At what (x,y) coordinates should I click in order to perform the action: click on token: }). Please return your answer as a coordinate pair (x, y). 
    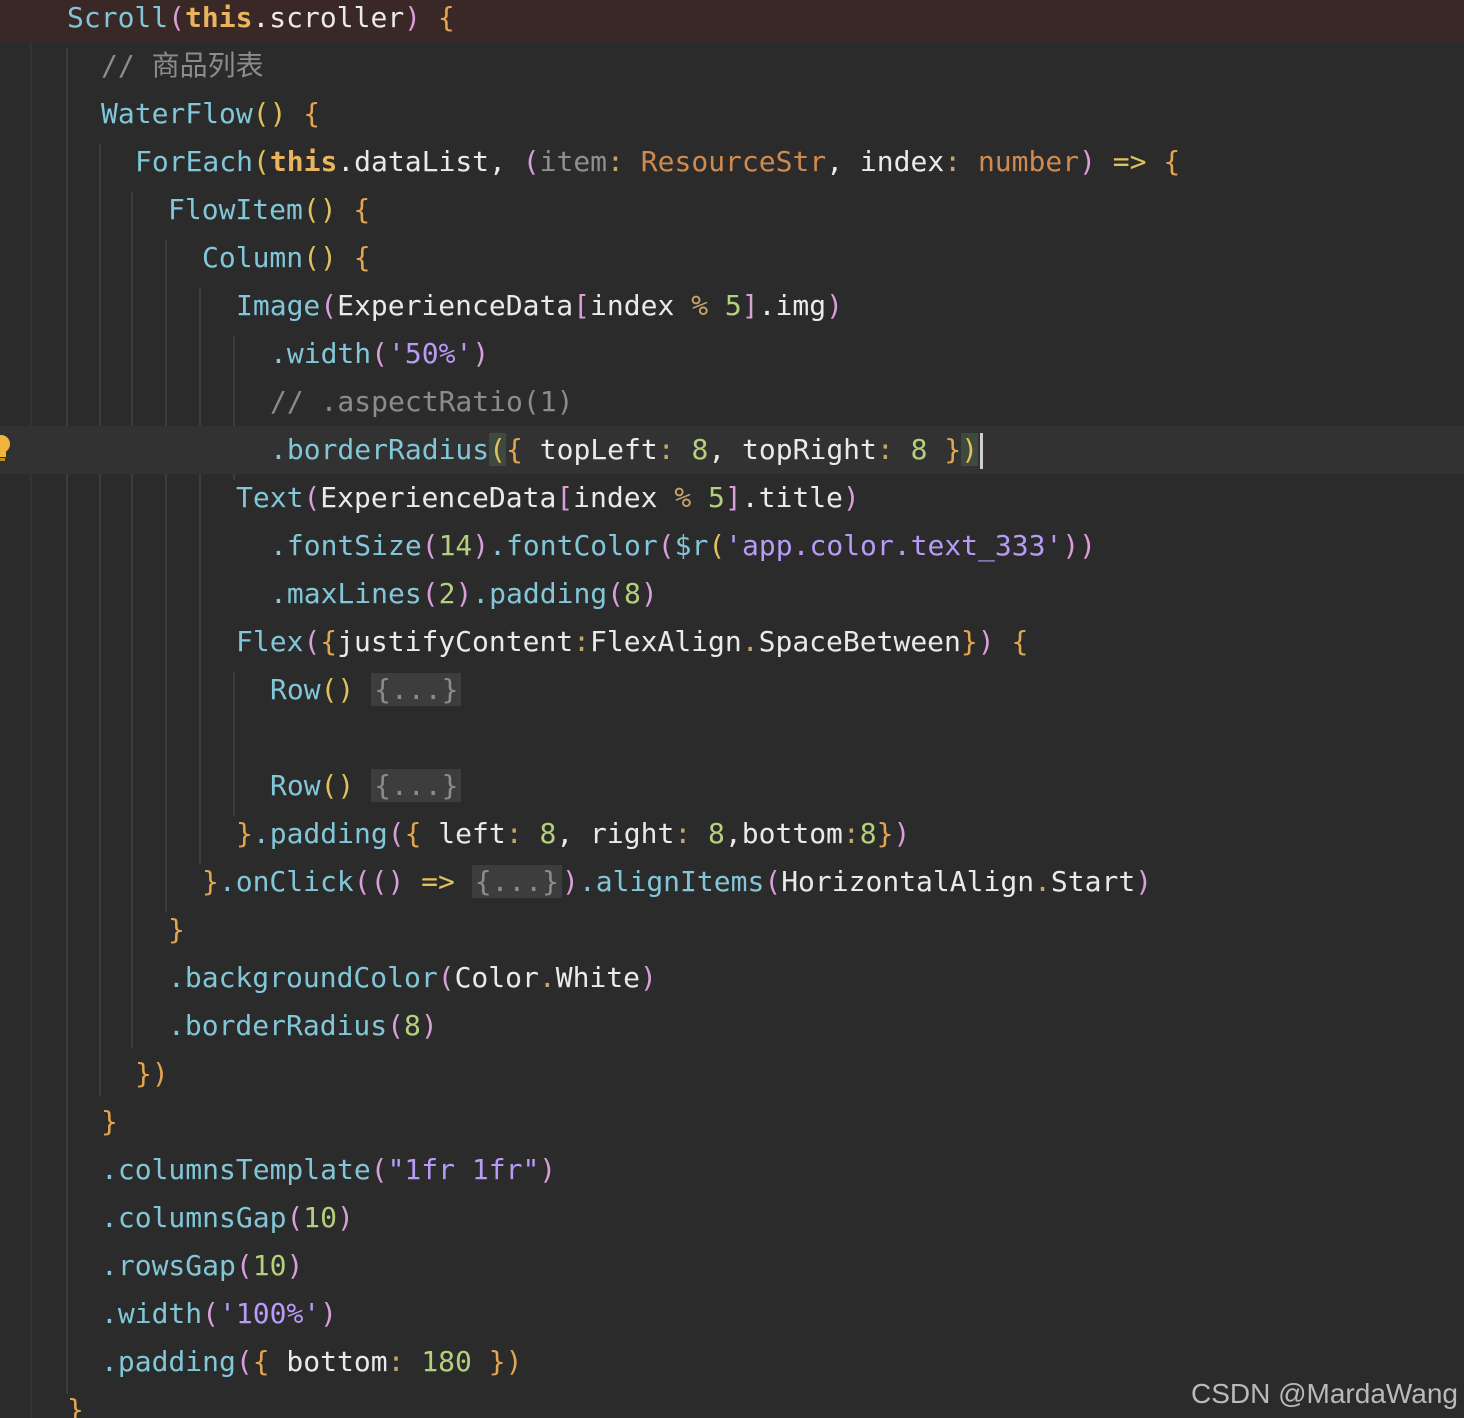
    Looking at the image, I should click on (152, 1073).